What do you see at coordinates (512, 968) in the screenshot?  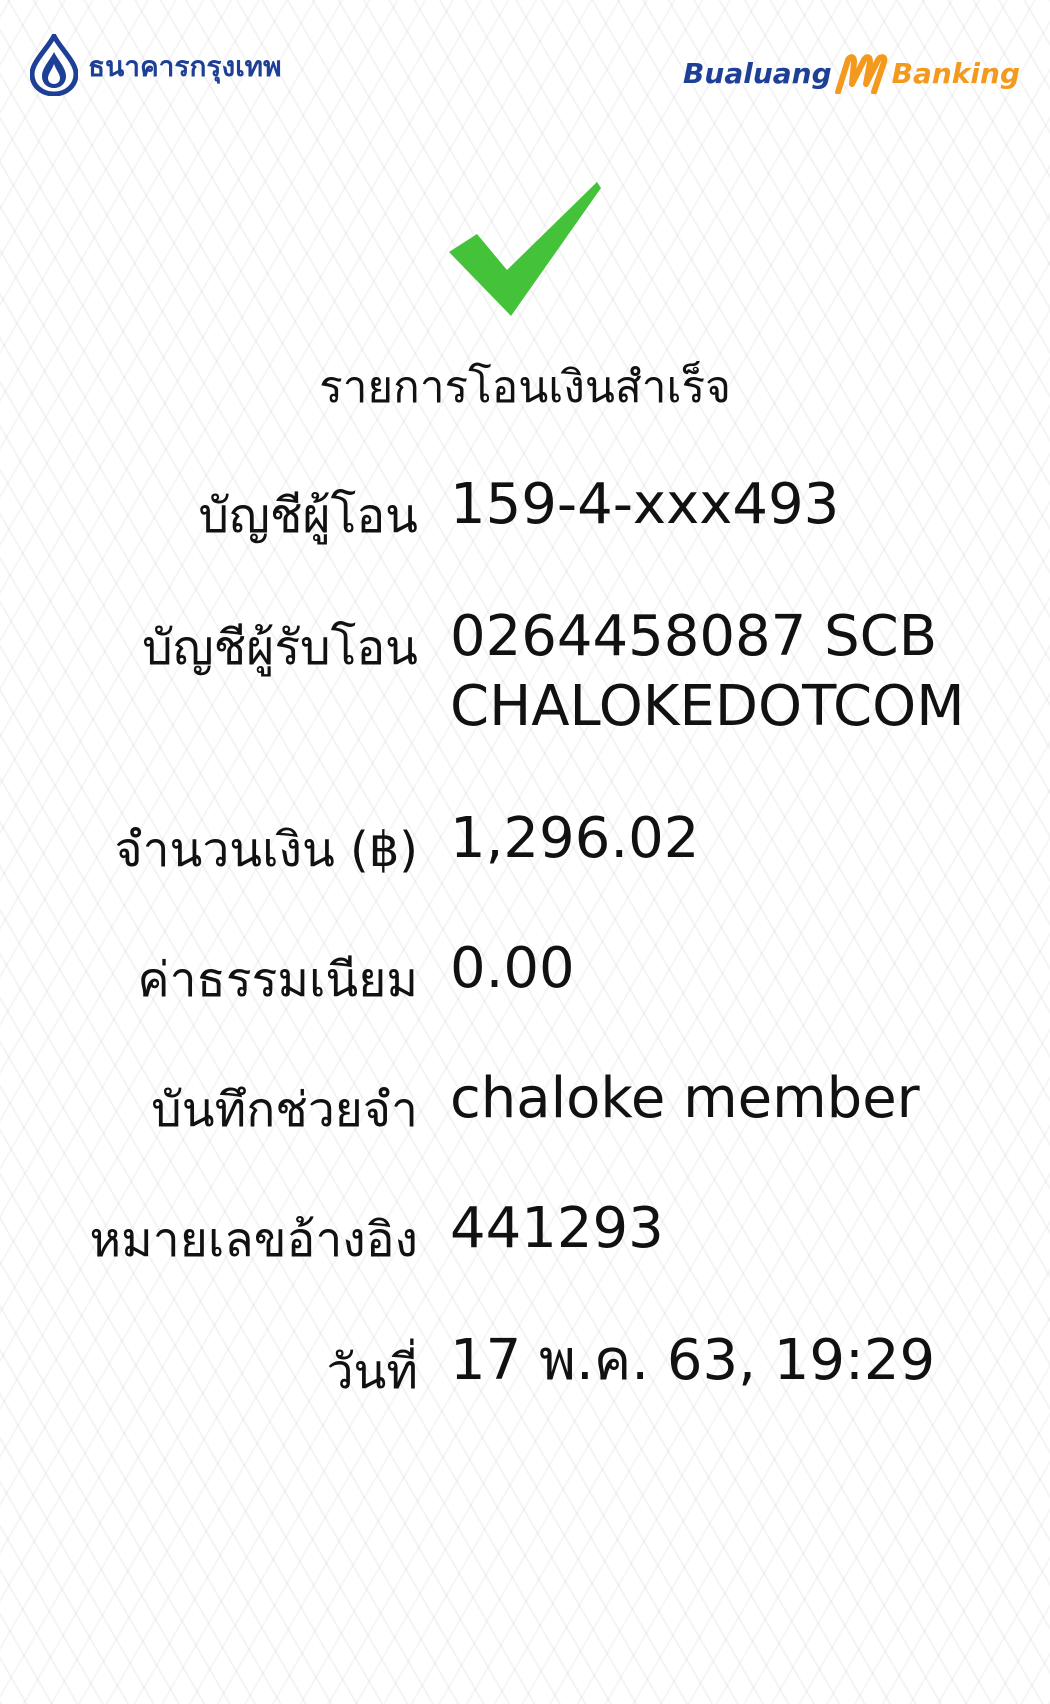 I see `fee-number: 0.00` at bounding box center [512, 968].